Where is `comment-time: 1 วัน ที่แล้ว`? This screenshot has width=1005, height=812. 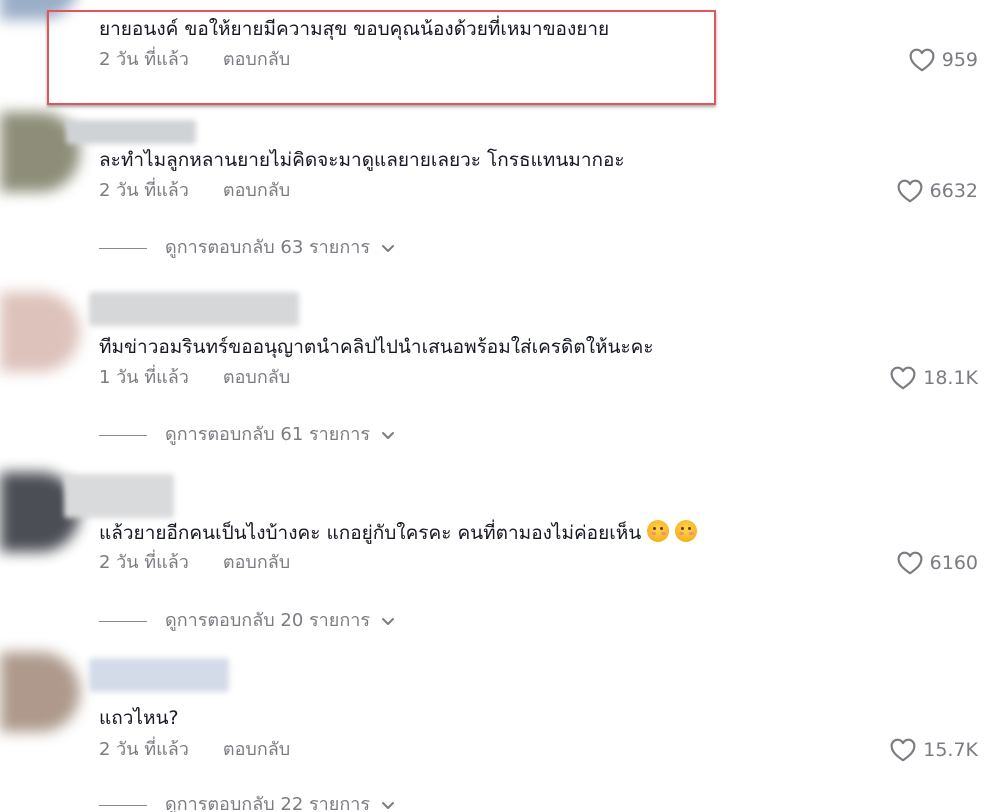
comment-time: 1 วัน ที่แล้ว is located at coordinates (144, 377).